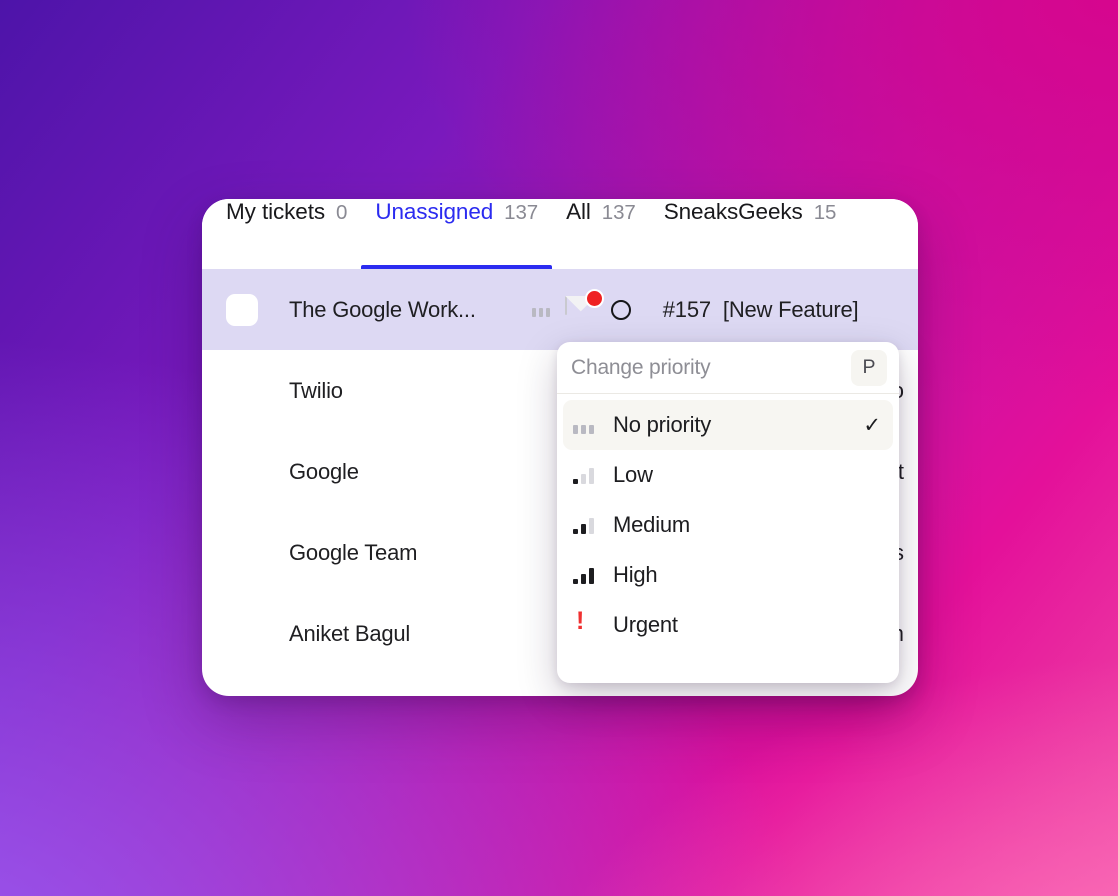  I want to click on menu-item-list: No priority ✓ Low Medium High ! Urgent, so click(728, 525).